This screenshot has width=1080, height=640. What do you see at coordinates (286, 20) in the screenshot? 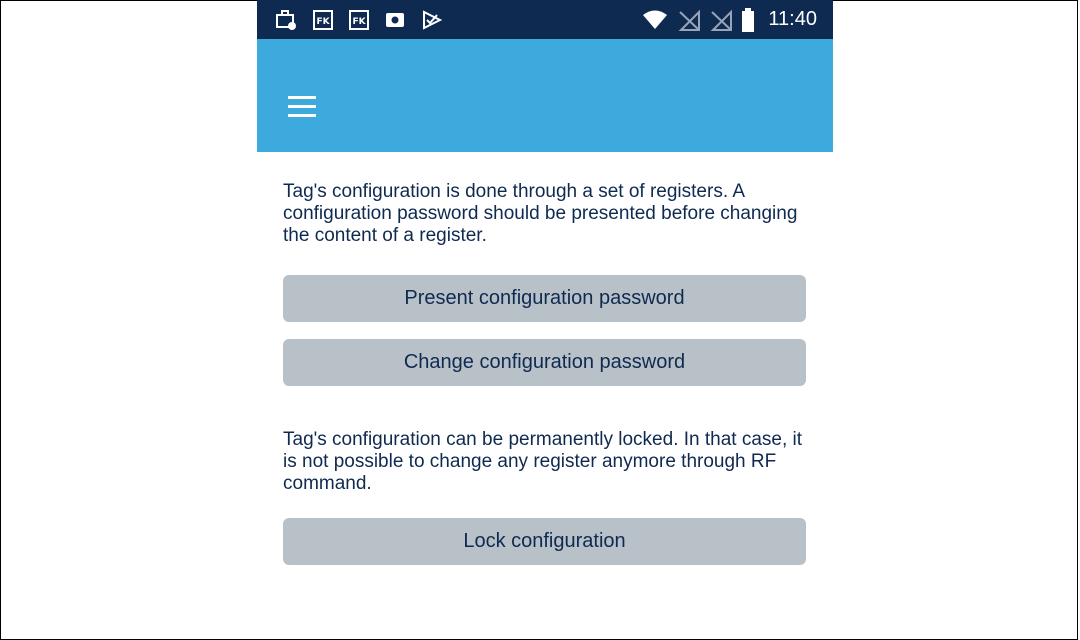
I see `briefcase-icon` at bounding box center [286, 20].